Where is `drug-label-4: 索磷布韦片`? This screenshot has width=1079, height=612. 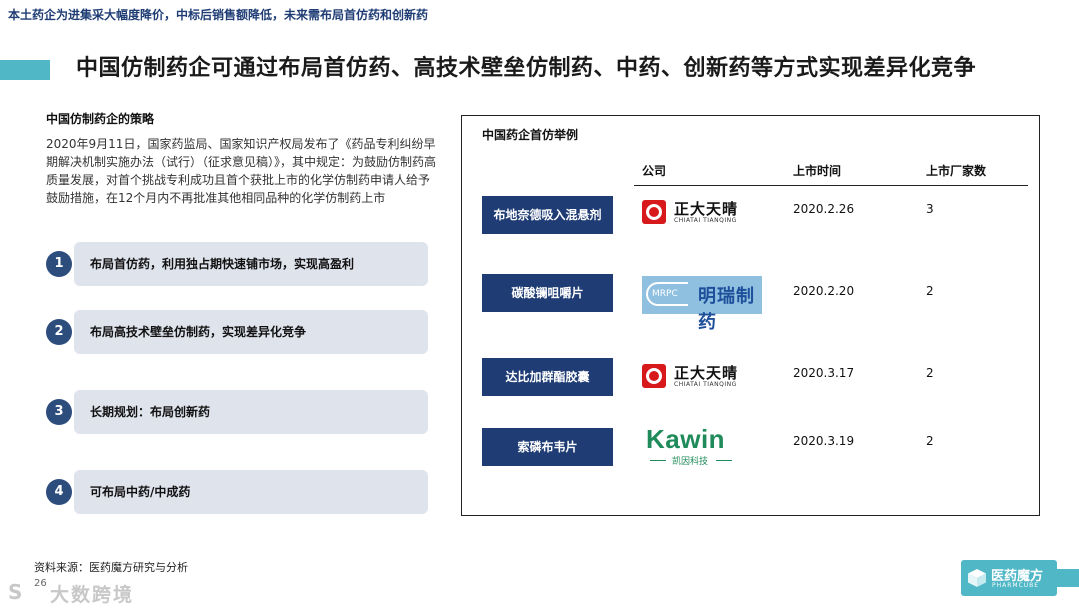
drug-label-4: 索磷布韦片 is located at coordinates (547, 447).